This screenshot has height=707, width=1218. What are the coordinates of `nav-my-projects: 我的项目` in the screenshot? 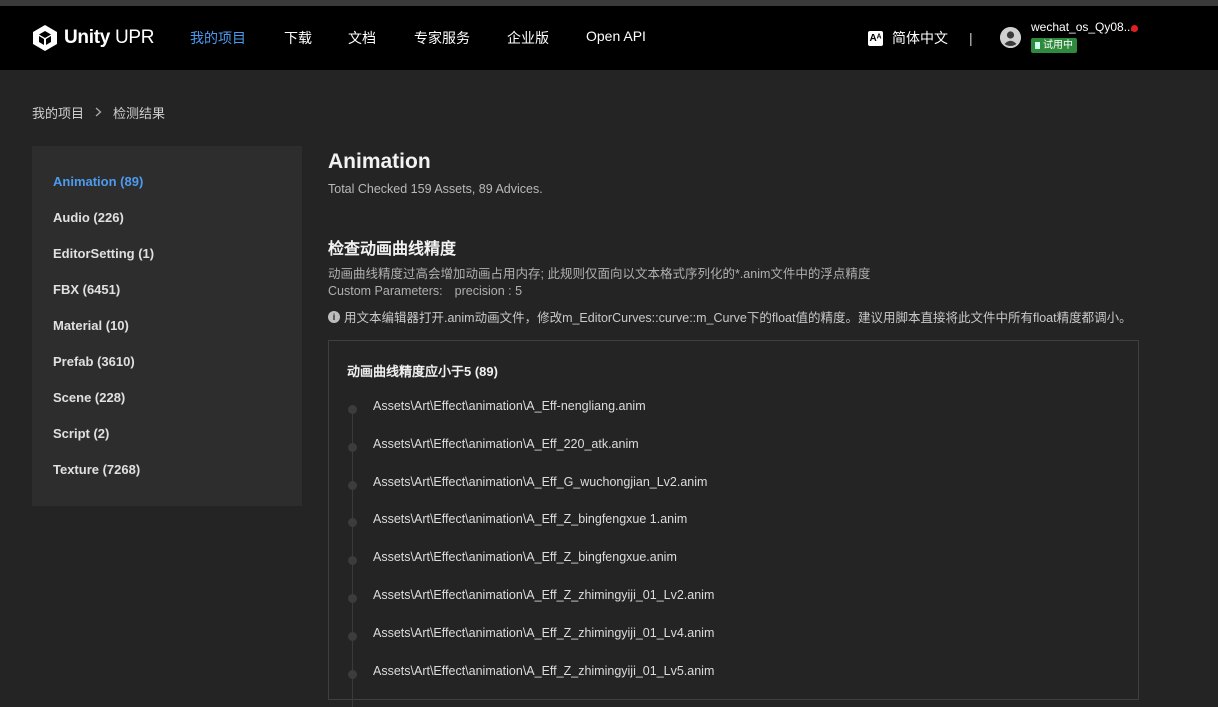 It's located at (218, 38).